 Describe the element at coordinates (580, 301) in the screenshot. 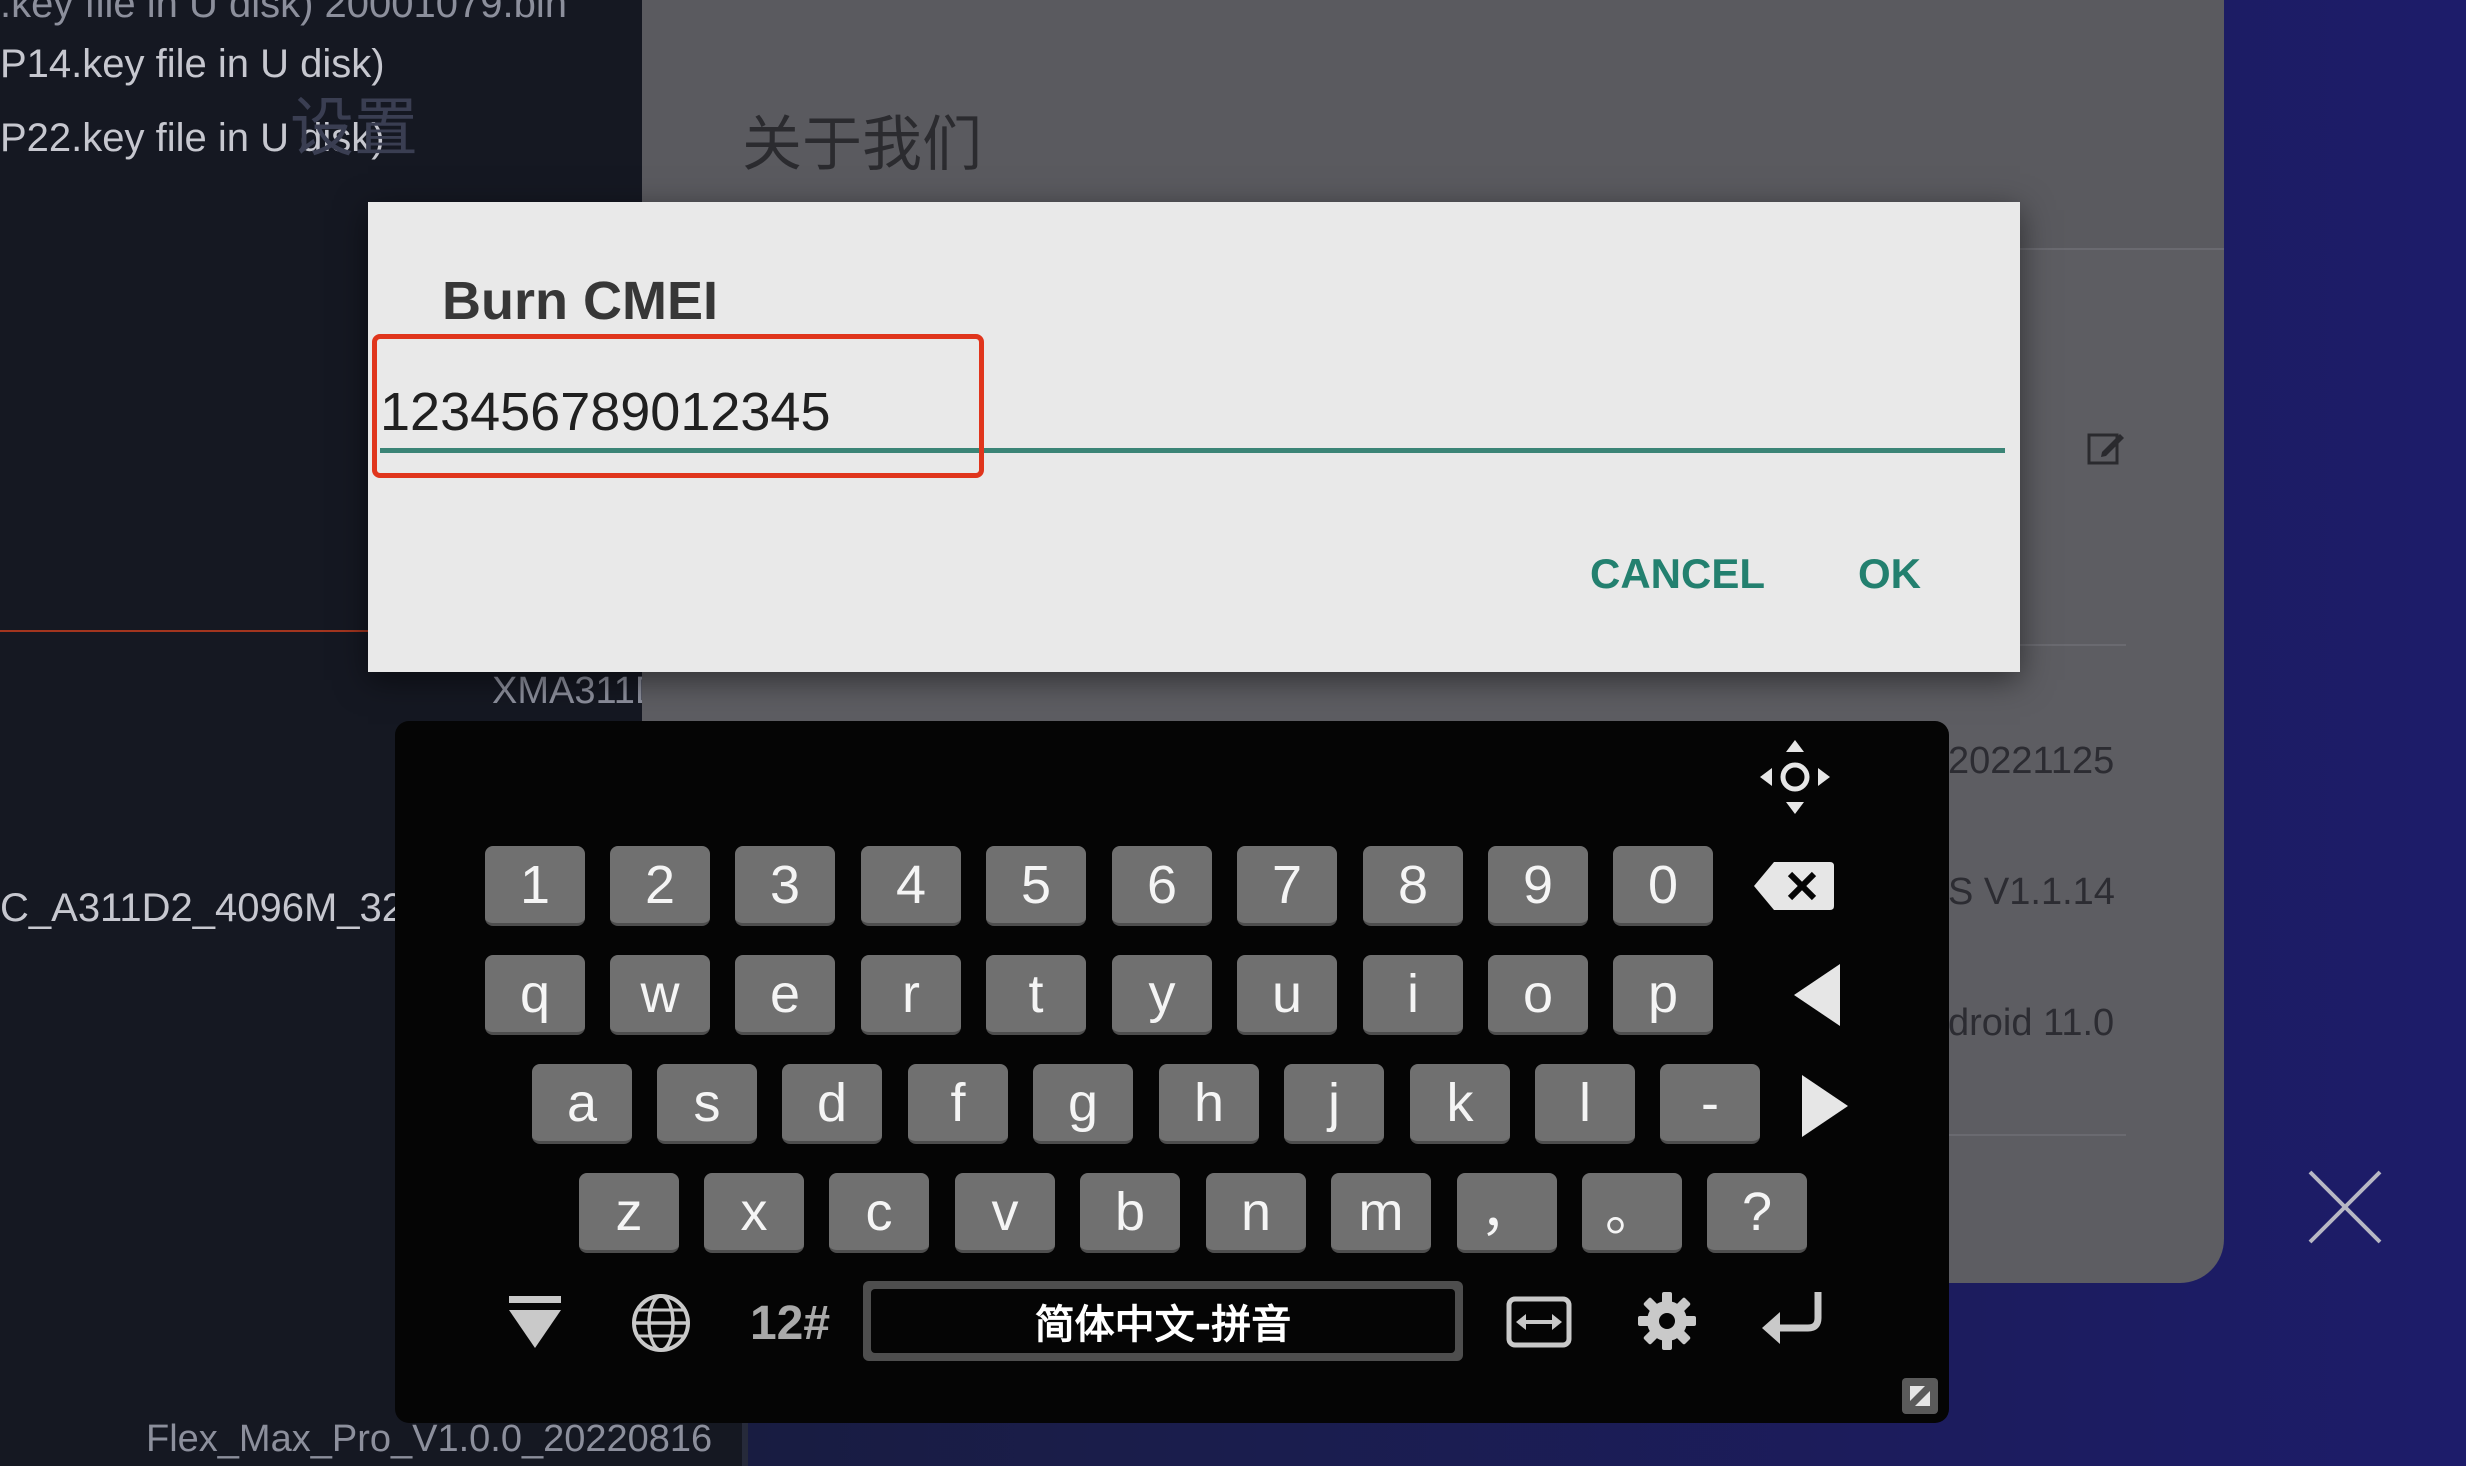

I see `dialog-title: Burn CMEI` at that location.